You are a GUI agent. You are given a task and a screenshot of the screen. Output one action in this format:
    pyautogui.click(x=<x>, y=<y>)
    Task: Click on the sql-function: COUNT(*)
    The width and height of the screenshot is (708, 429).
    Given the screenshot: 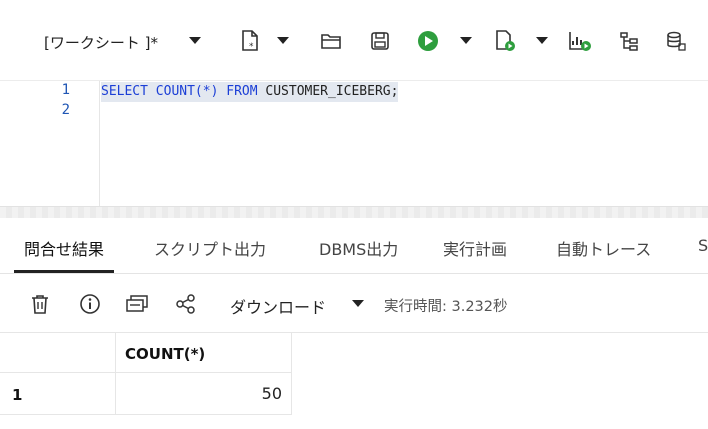 What is the action you would take?
    pyautogui.click(x=187, y=91)
    